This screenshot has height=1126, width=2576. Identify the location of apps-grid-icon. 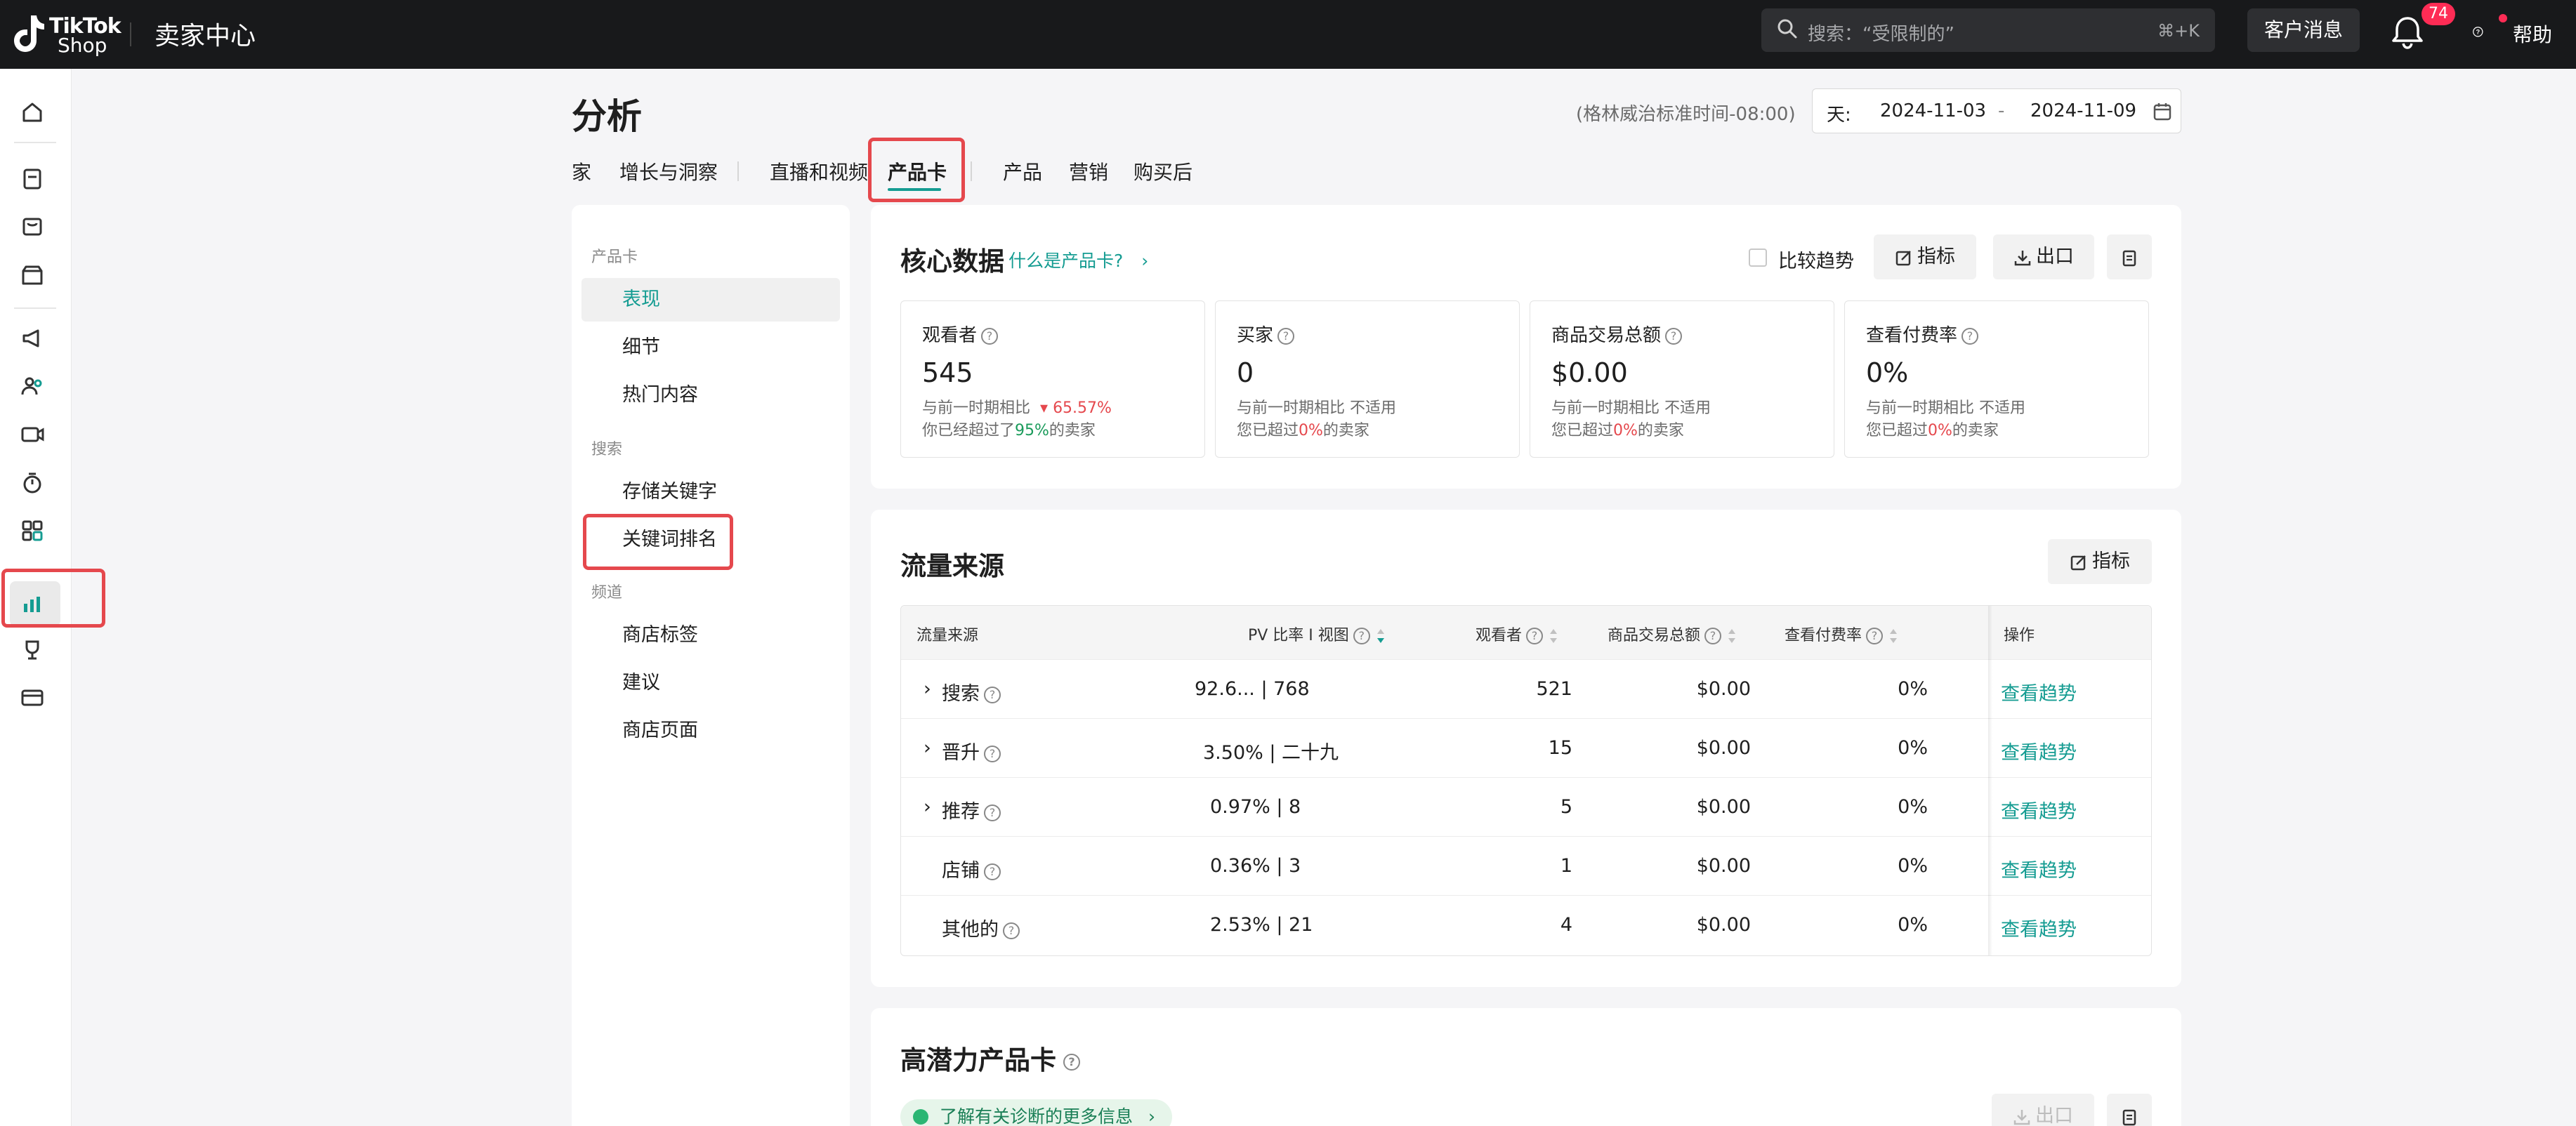
(32, 531).